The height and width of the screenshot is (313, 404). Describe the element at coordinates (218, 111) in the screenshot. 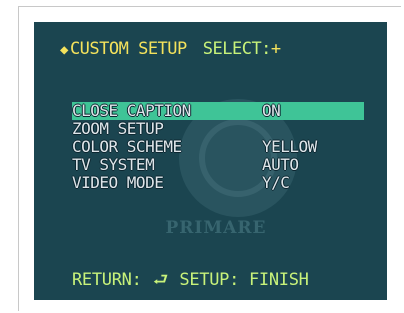

I see `menu-item-close-caption: CLOSE CAPTION ON` at that location.